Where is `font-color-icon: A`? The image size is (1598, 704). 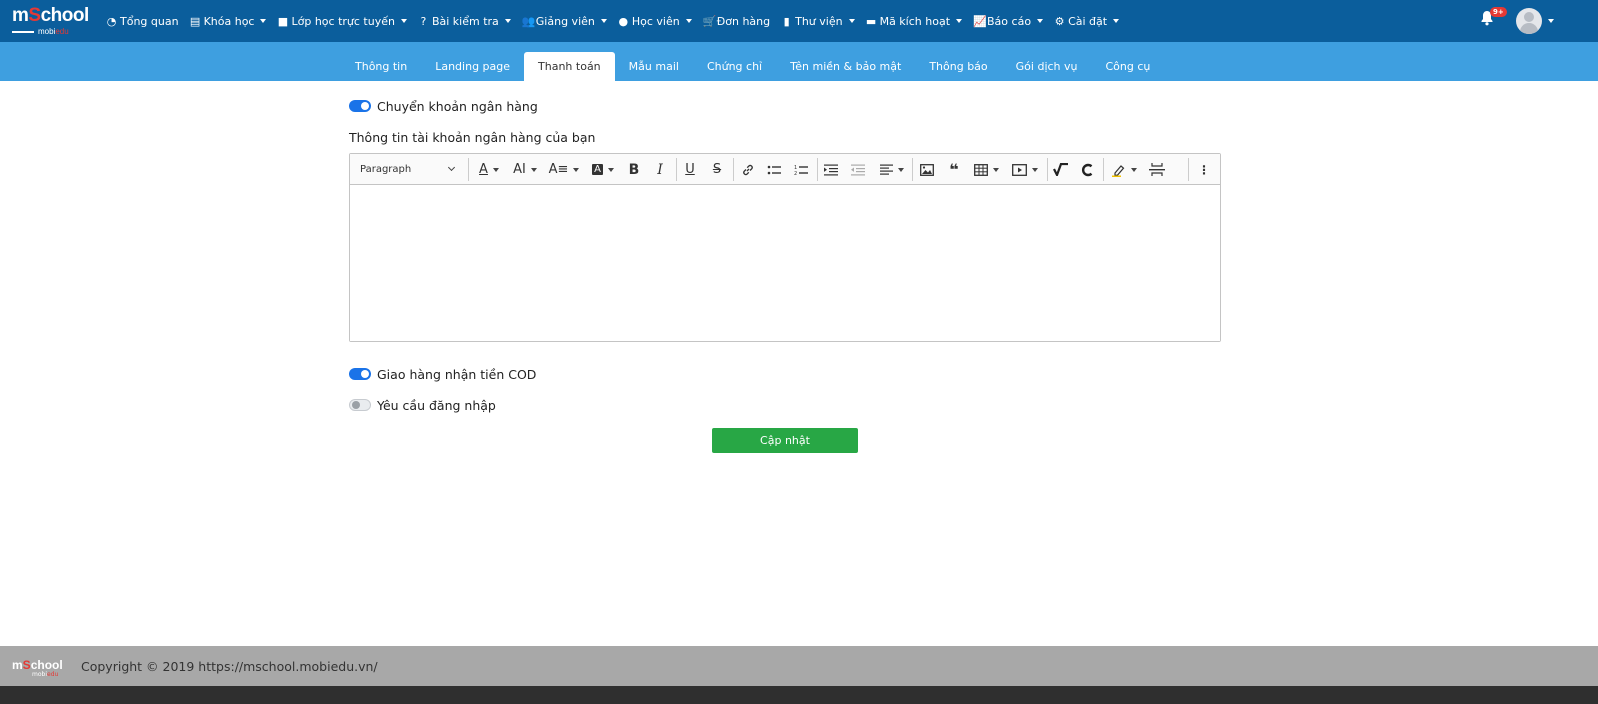 font-color-icon: A is located at coordinates (483, 169).